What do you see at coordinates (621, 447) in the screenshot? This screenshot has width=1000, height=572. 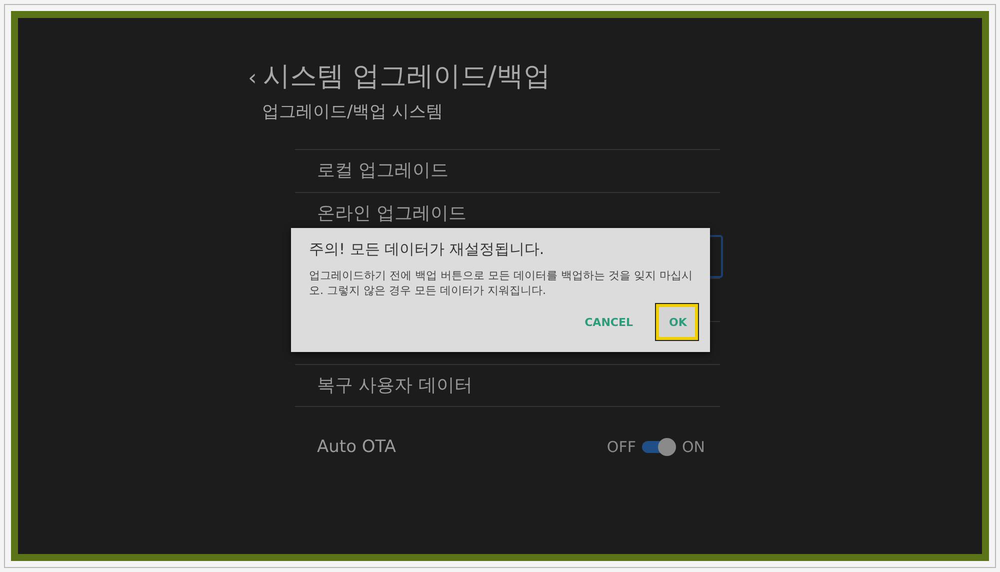 I see `switch-label: OFF` at bounding box center [621, 447].